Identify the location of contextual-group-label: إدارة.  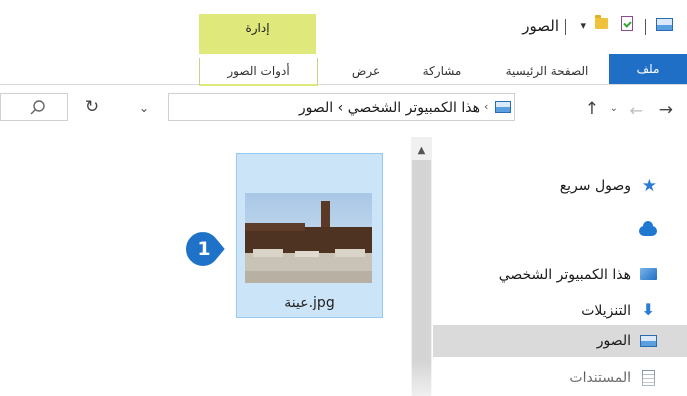
(257, 28).